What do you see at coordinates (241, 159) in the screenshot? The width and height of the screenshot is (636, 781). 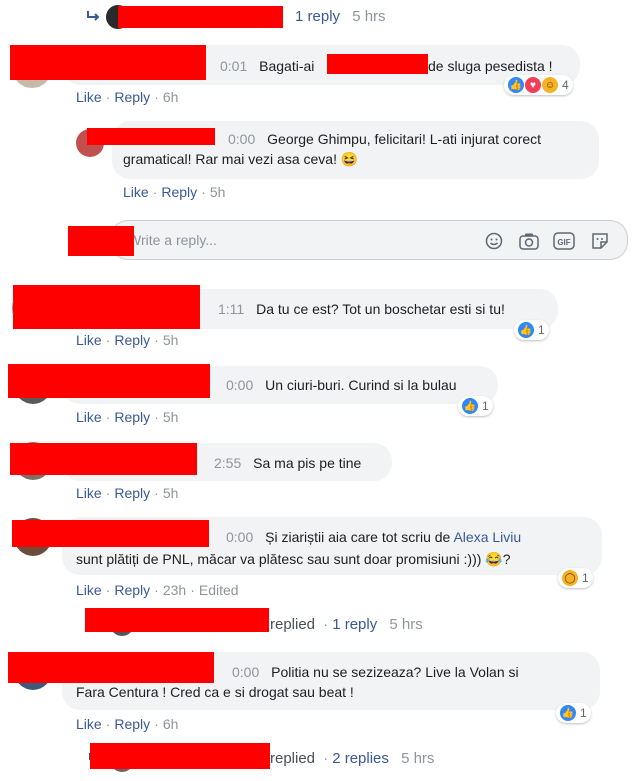 I see `comment-text-line2: gramatical! Rar mai vezi asa ceva! 😆` at bounding box center [241, 159].